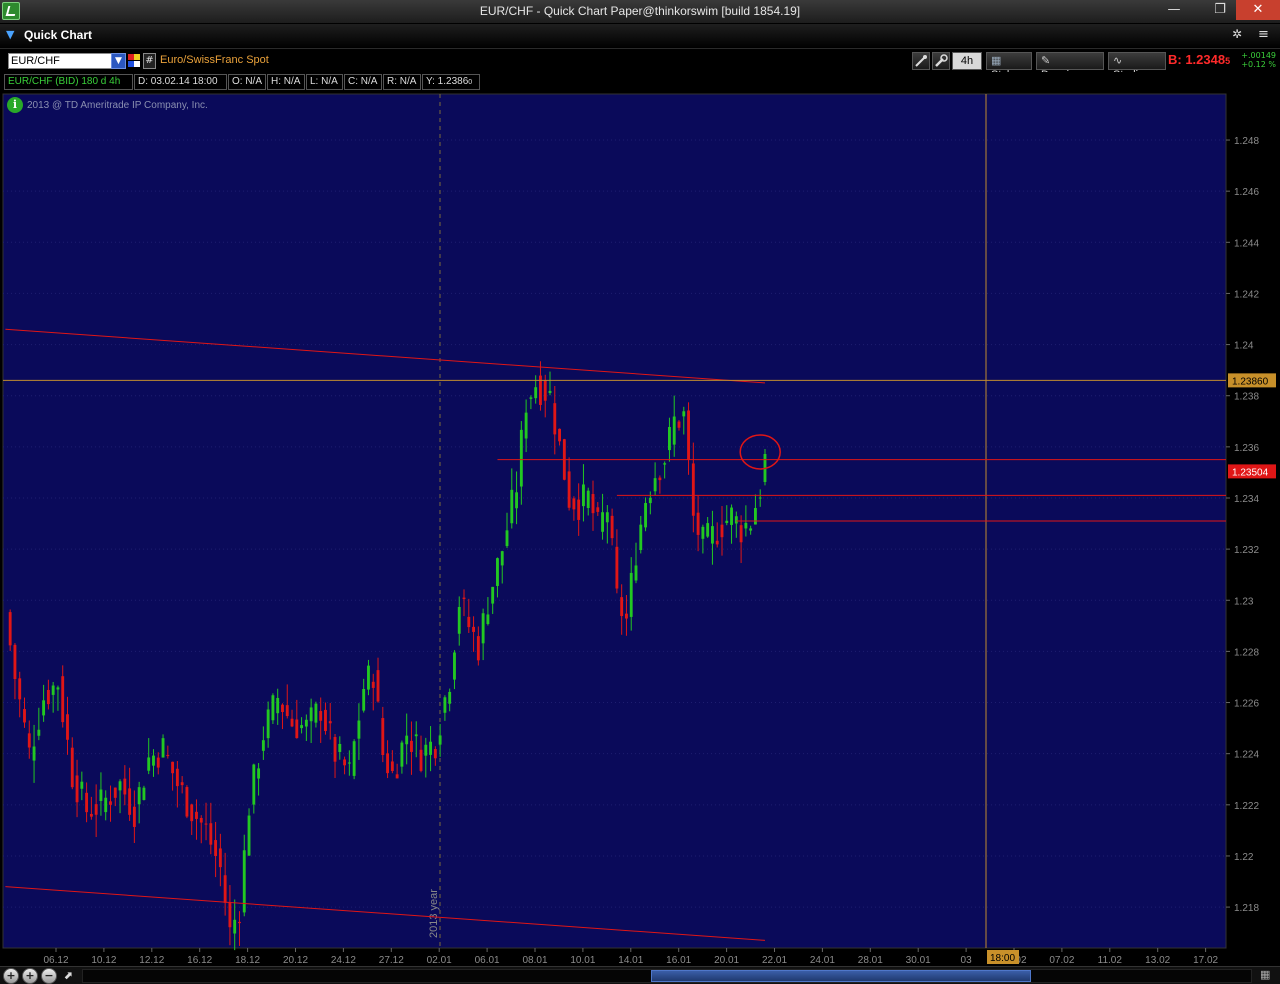  What do you see at coordinates (295, 960) in the screenshot?
I see `x-tick-label: 20.12` at bounding box center [295, 960].